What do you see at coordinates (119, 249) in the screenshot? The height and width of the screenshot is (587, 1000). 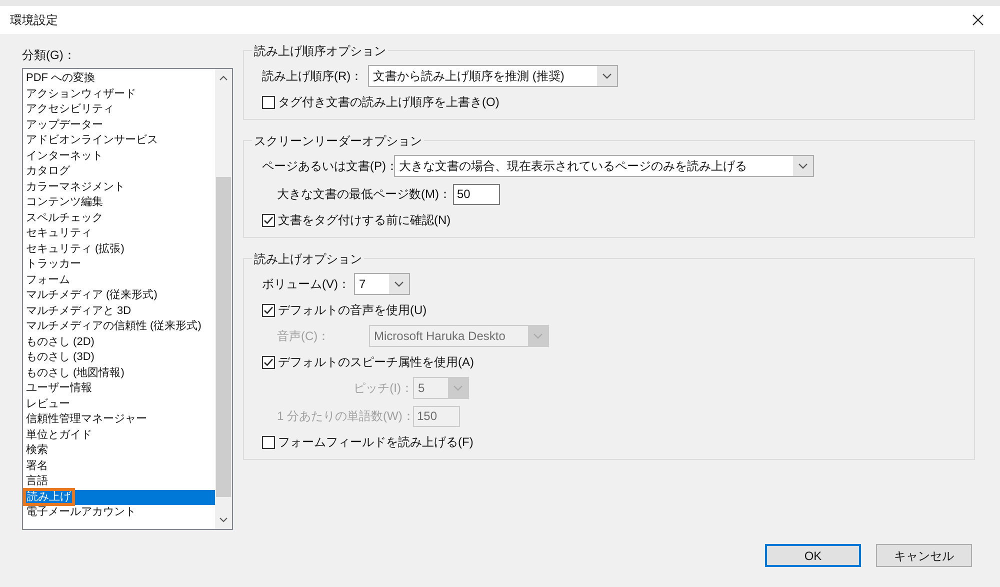 I see `category-item: セキュリティ (拡張)` at bounding box center [119, 249].